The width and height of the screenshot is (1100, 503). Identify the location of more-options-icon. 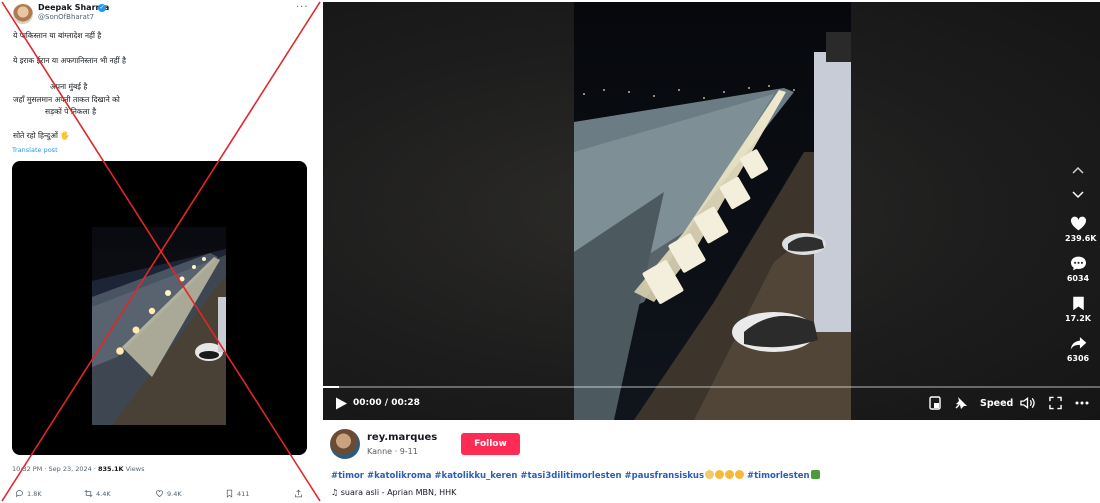
(1082, 403).